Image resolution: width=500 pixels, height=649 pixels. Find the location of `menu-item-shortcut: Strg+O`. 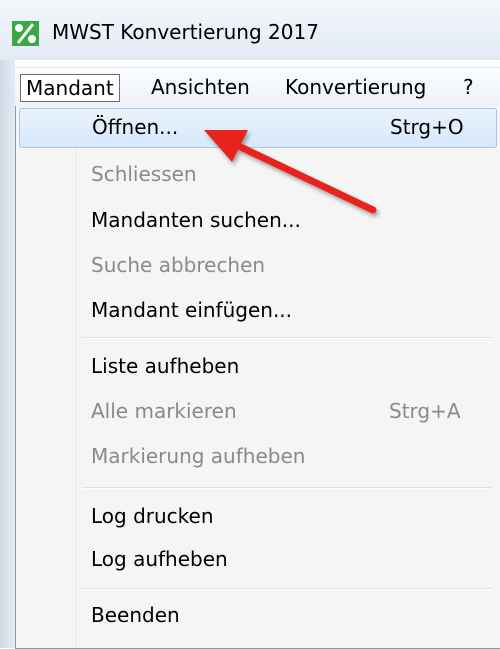

menu-item-shortcut: Strg+O is located at coordinates (427, 127).